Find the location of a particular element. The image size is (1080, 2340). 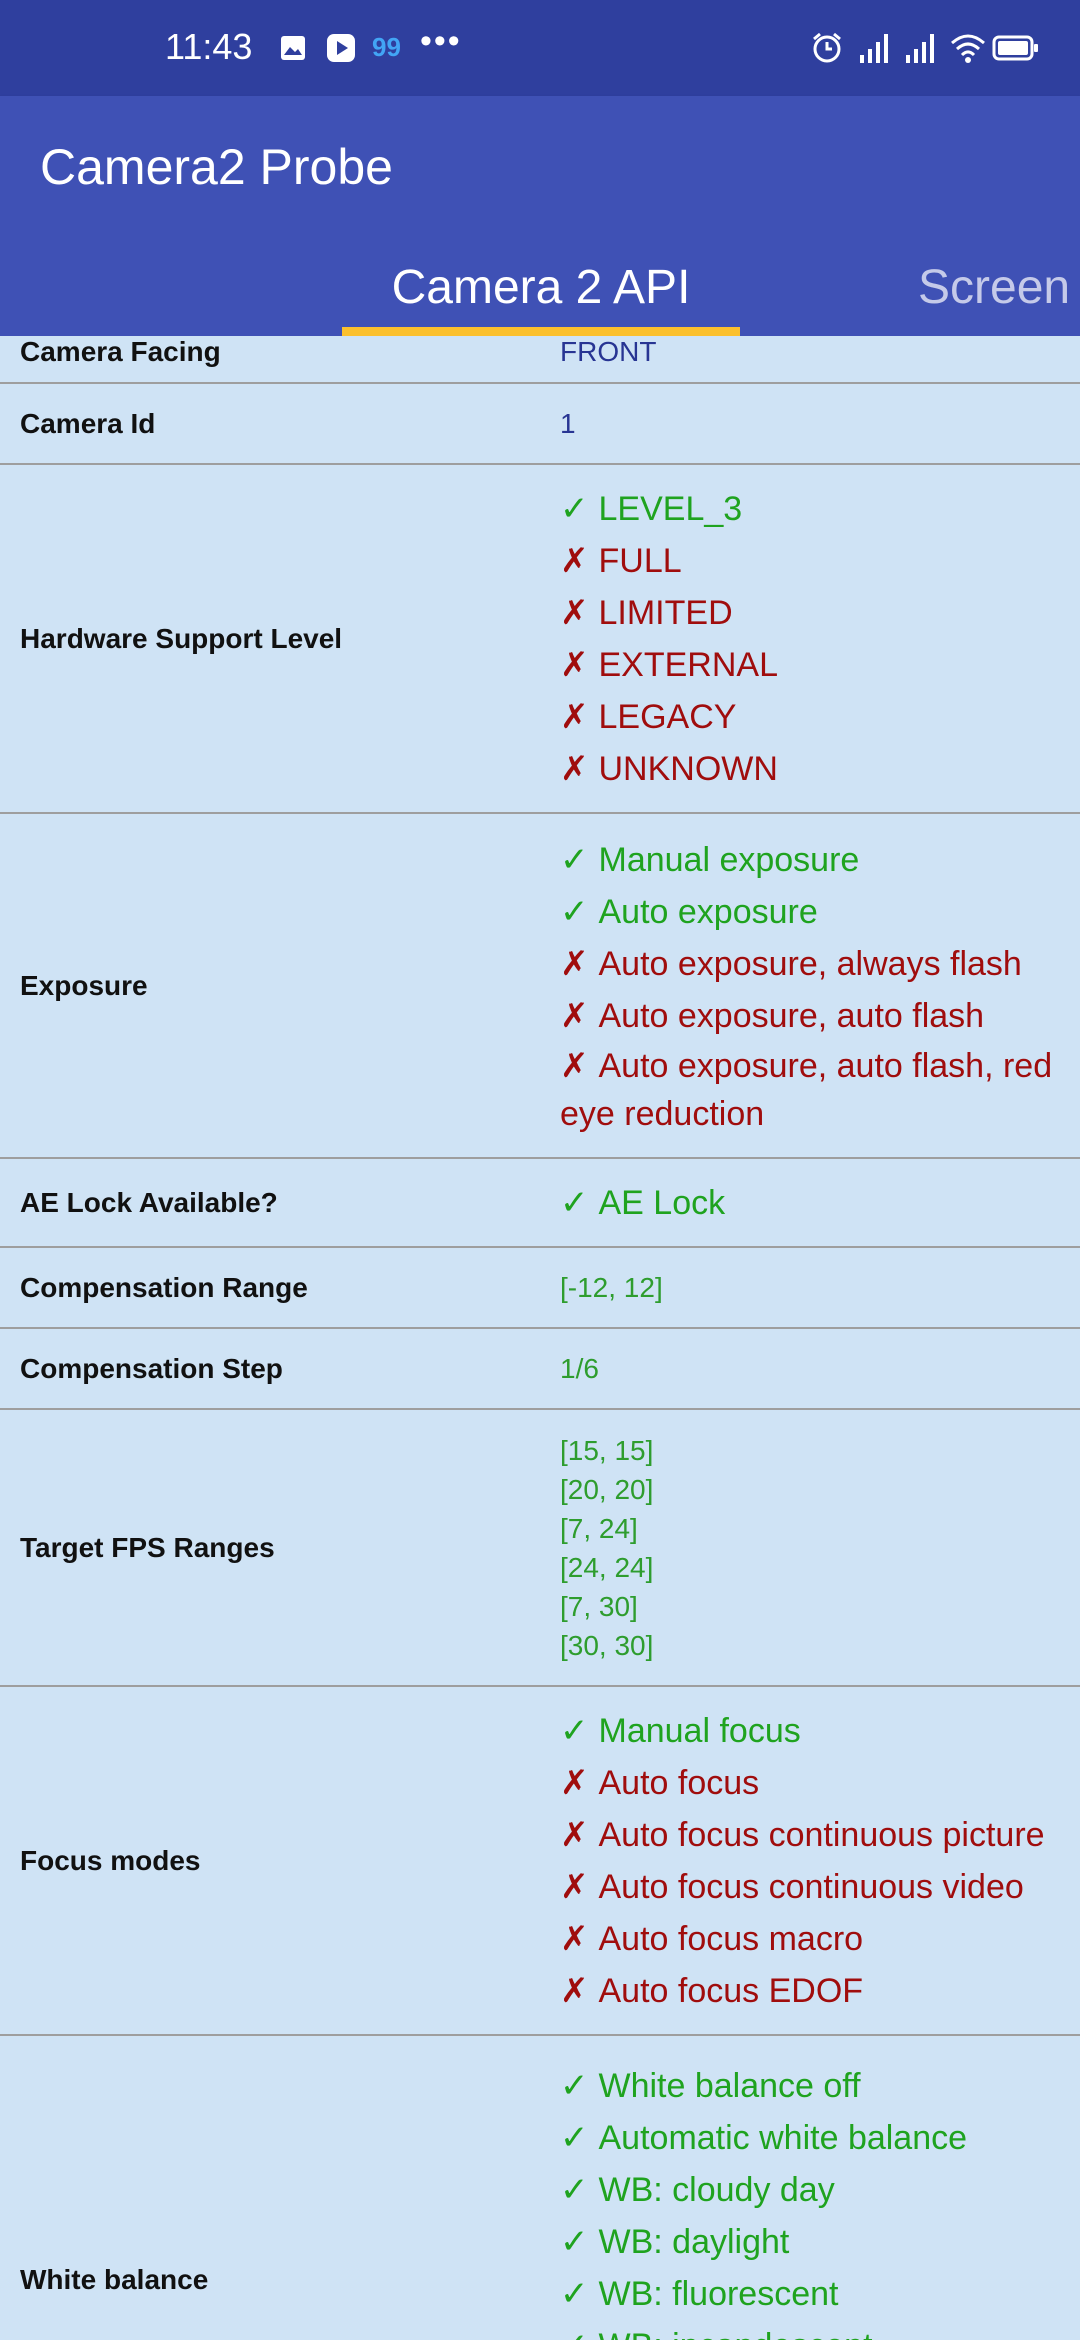

tab-camera-2-api: Camera 2 API is located at coordinates (541, 287).